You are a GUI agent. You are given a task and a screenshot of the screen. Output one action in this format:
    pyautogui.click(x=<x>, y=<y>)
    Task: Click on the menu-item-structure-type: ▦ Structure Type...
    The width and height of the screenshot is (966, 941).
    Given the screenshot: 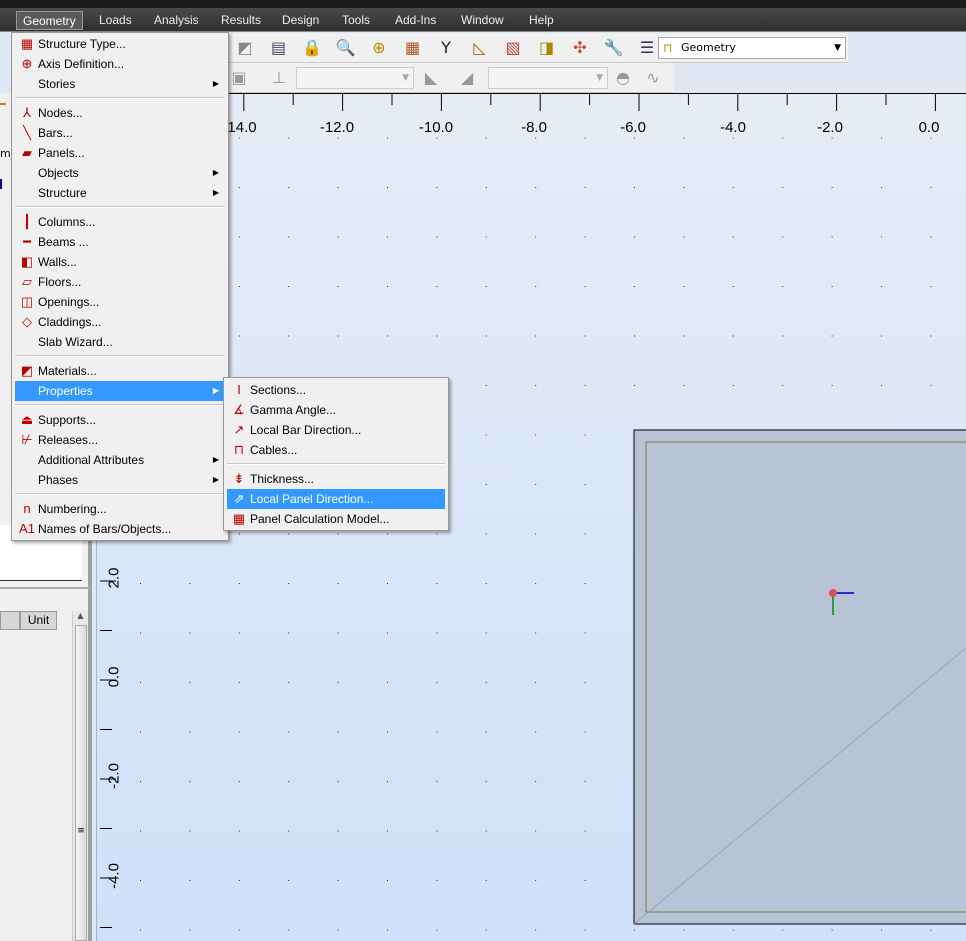 What is the action you would take?
    pyautogui.click(x=120, y=44)
    